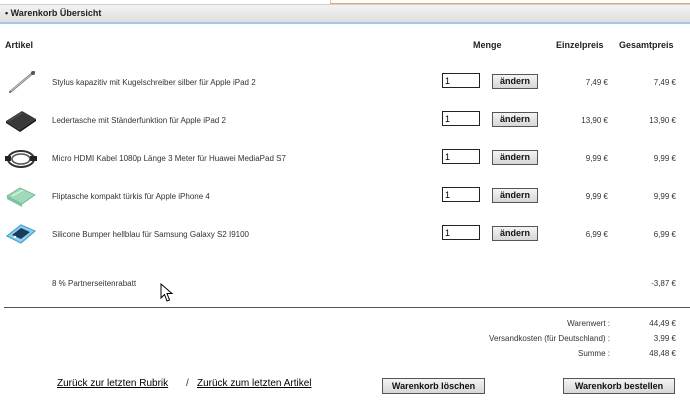 The height and width of the screenshot is (403, 690). I want to click on column-header-total-price: Gesamtpreis, so click(646, 45).